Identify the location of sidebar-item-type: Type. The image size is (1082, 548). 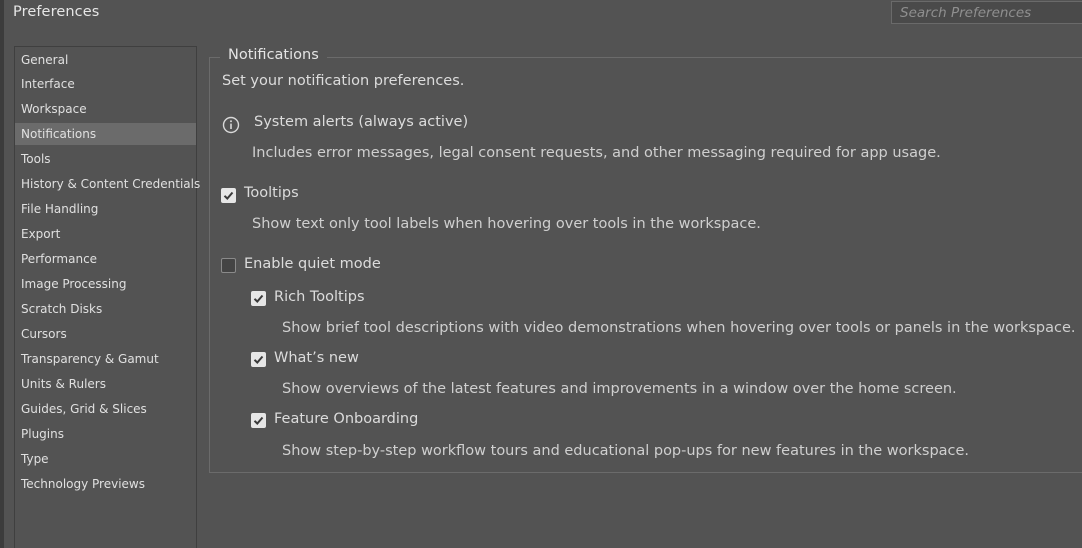
(105, 459).